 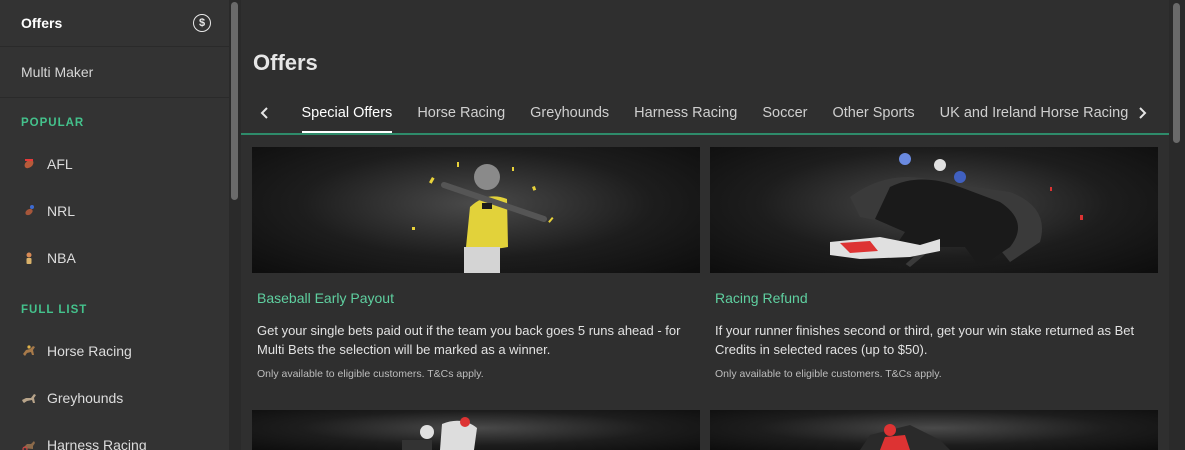 I want to click on tab-horse-racing: Horse Racing, so click(x=461, y=112).